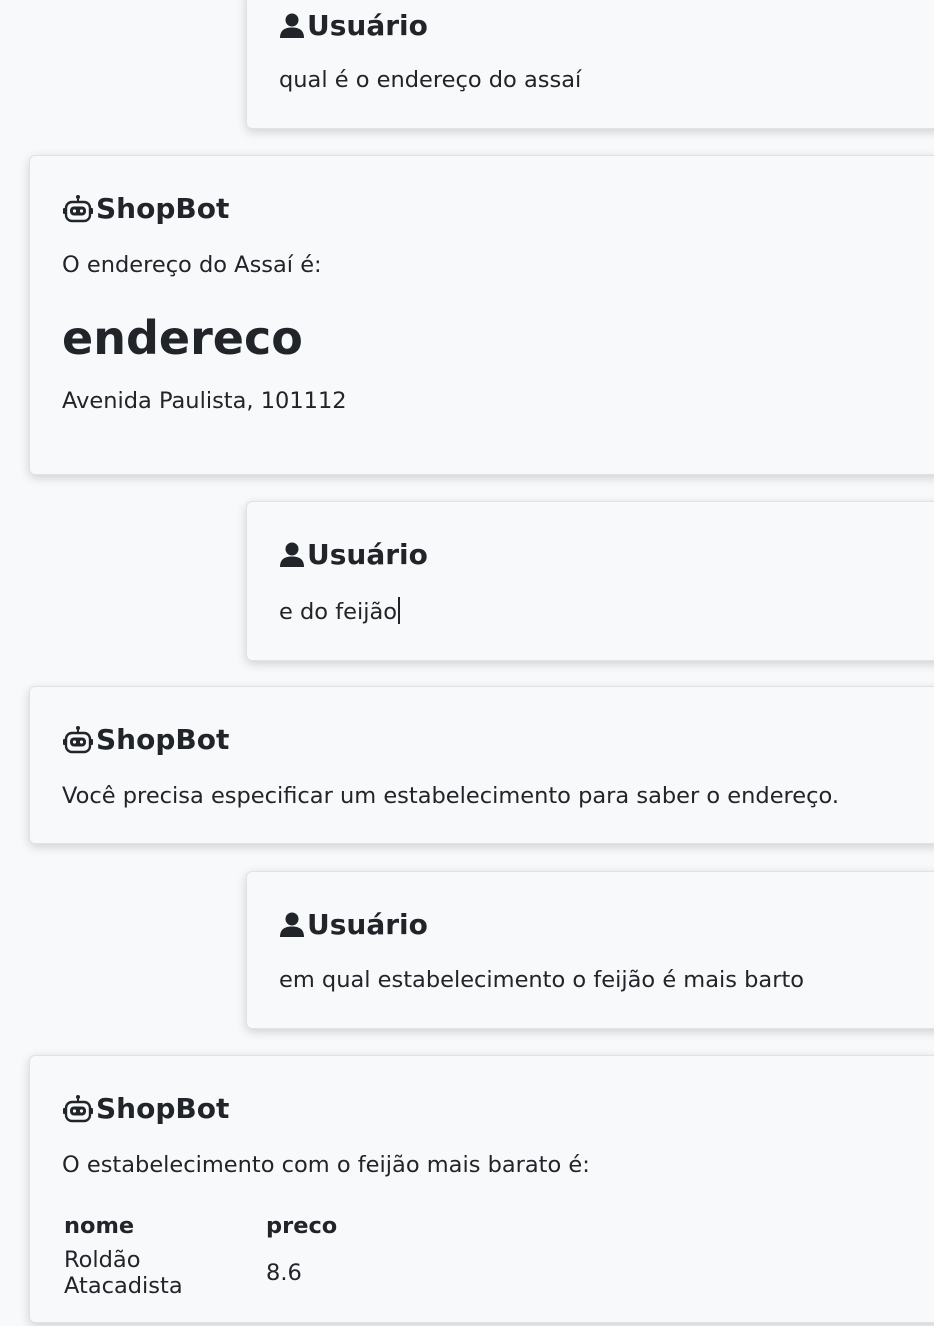 Image resolution: width=934 pixels, height=1326 pixels. What do you see at coordinates (302, 1226) in the screenshot?
I see `column-header-preco: preco` at bounding box center [302, 1226].